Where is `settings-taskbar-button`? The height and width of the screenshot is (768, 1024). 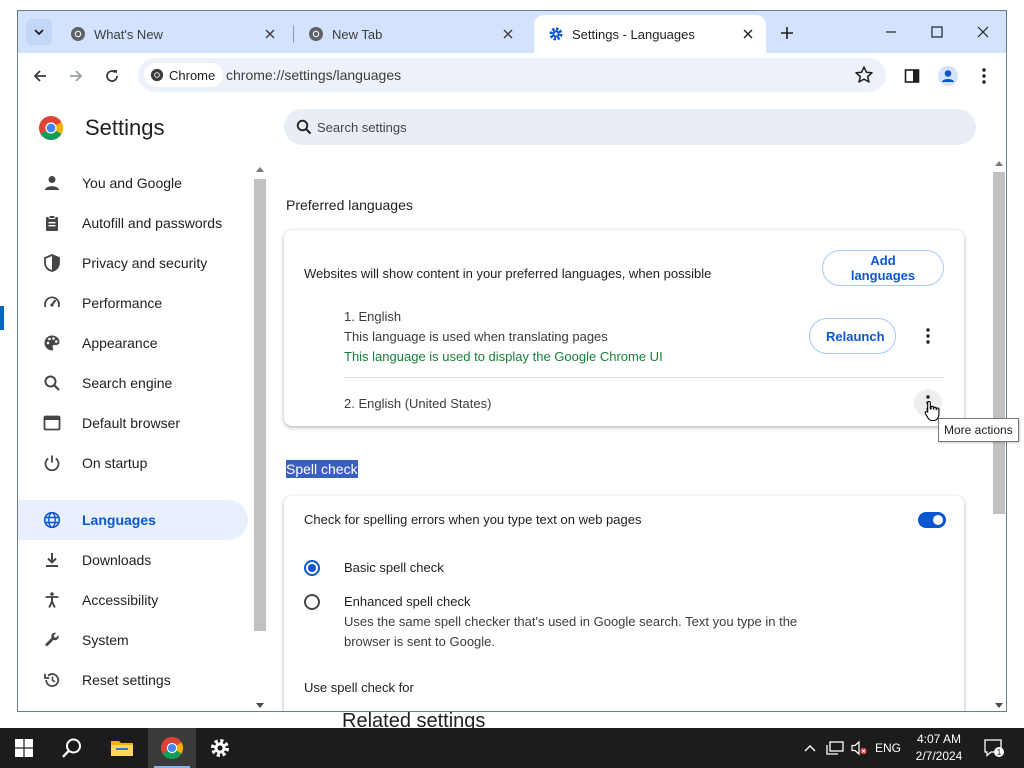 settings-taskbar-button is located at coordinates (220, 748).